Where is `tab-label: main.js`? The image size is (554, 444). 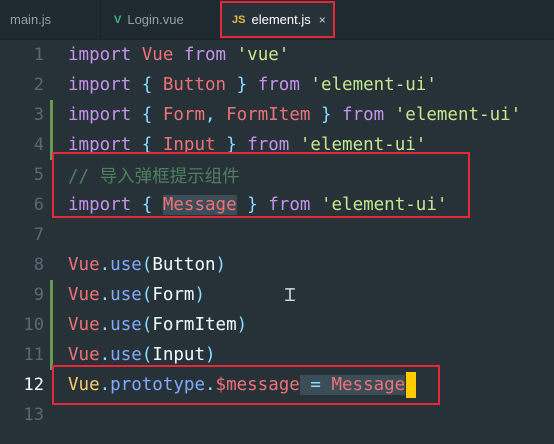
tab-label: main.js is located at coordinates (31, 19).